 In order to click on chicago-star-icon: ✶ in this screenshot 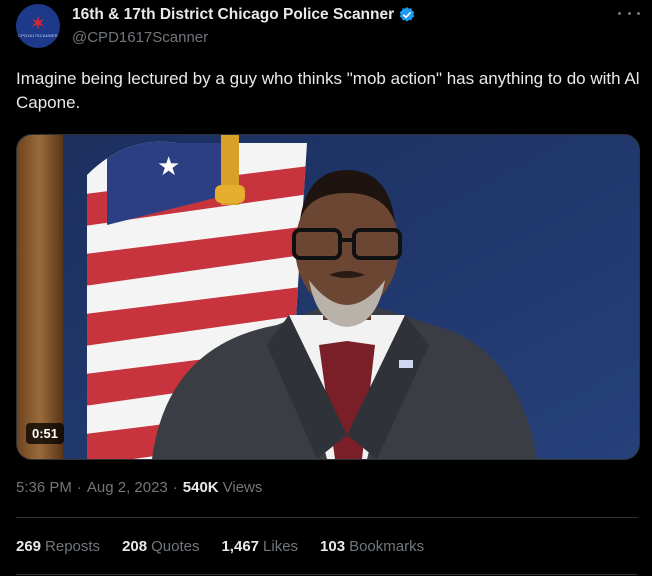, I will do `click(38, 23)`.